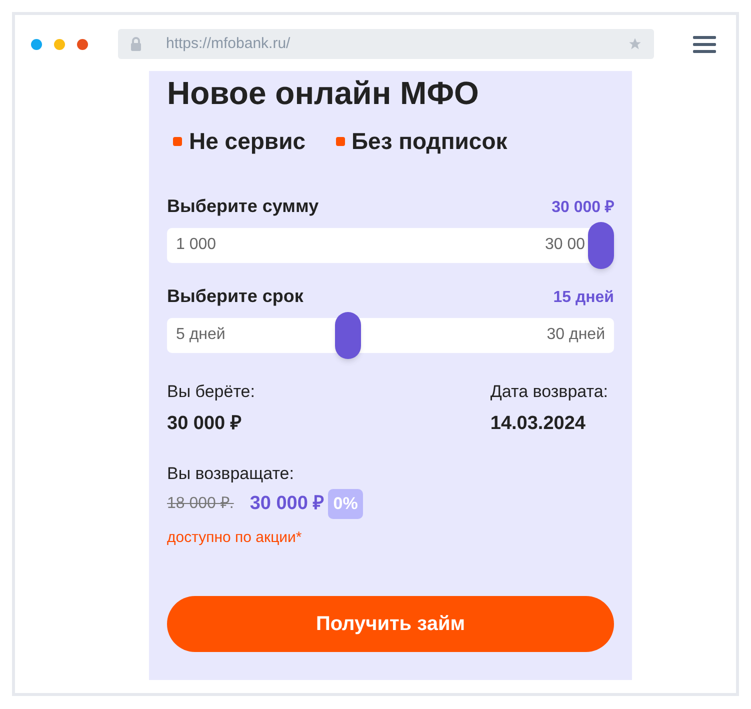  What do you see at coordinates (564, 245) in the screenshot?
I see `slider-max: 30 00` at bounding box center [564, 245].